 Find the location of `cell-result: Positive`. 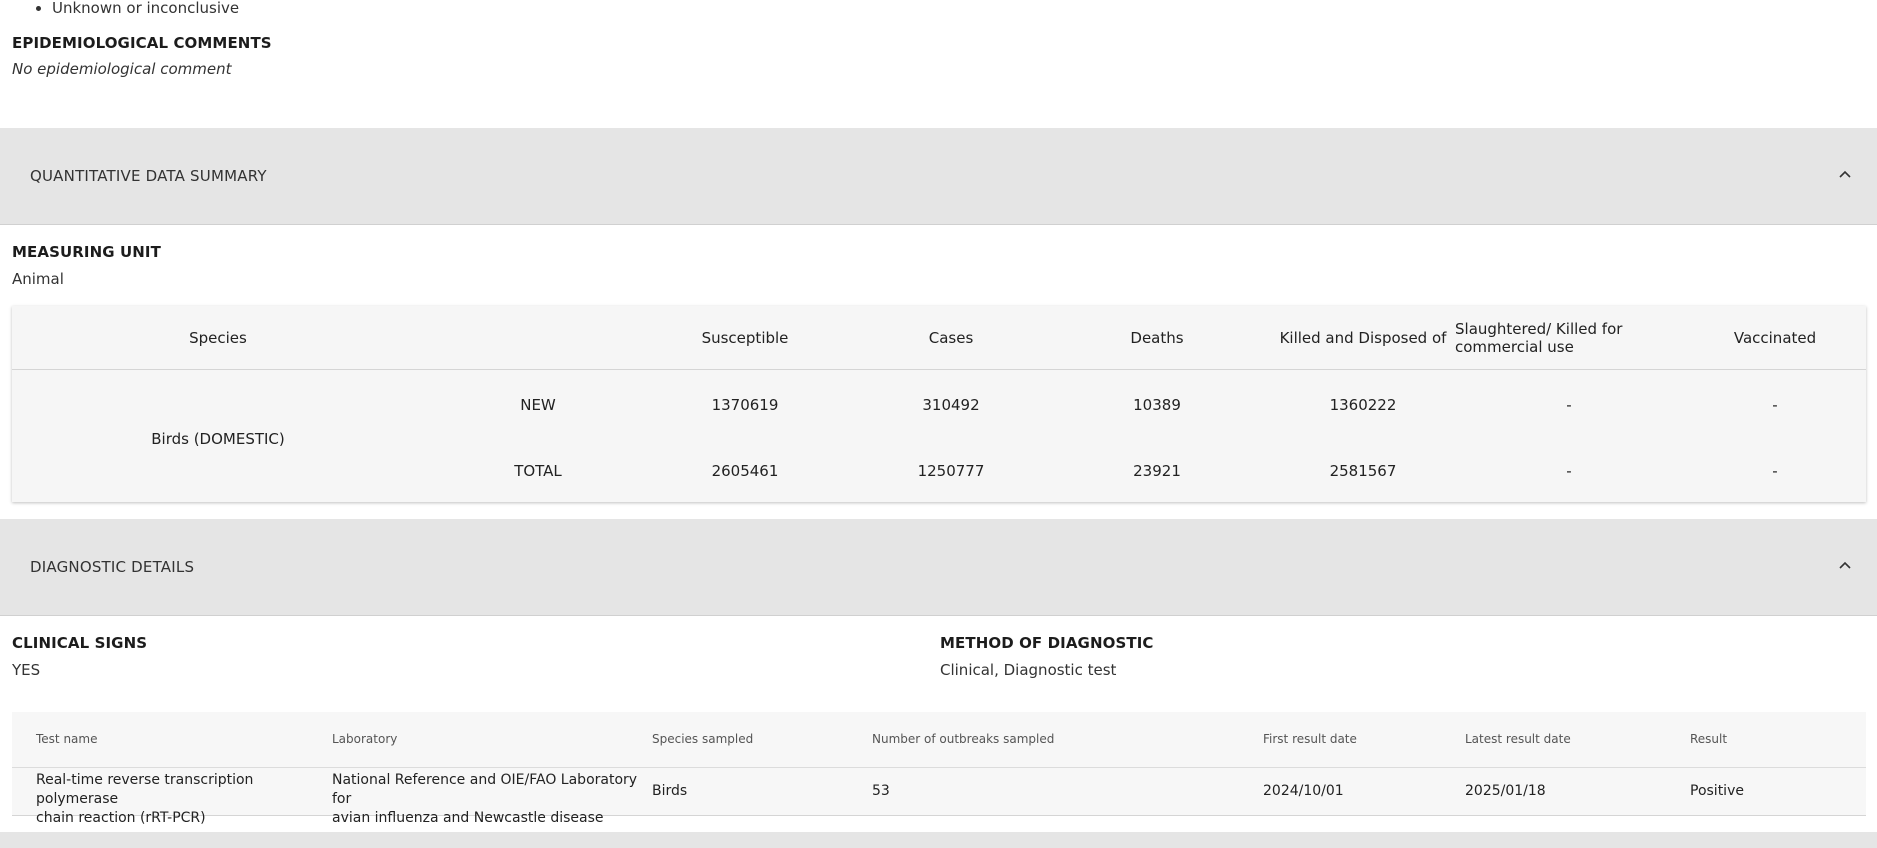

cell-result: Positive is located at coordinates (1717, 791).